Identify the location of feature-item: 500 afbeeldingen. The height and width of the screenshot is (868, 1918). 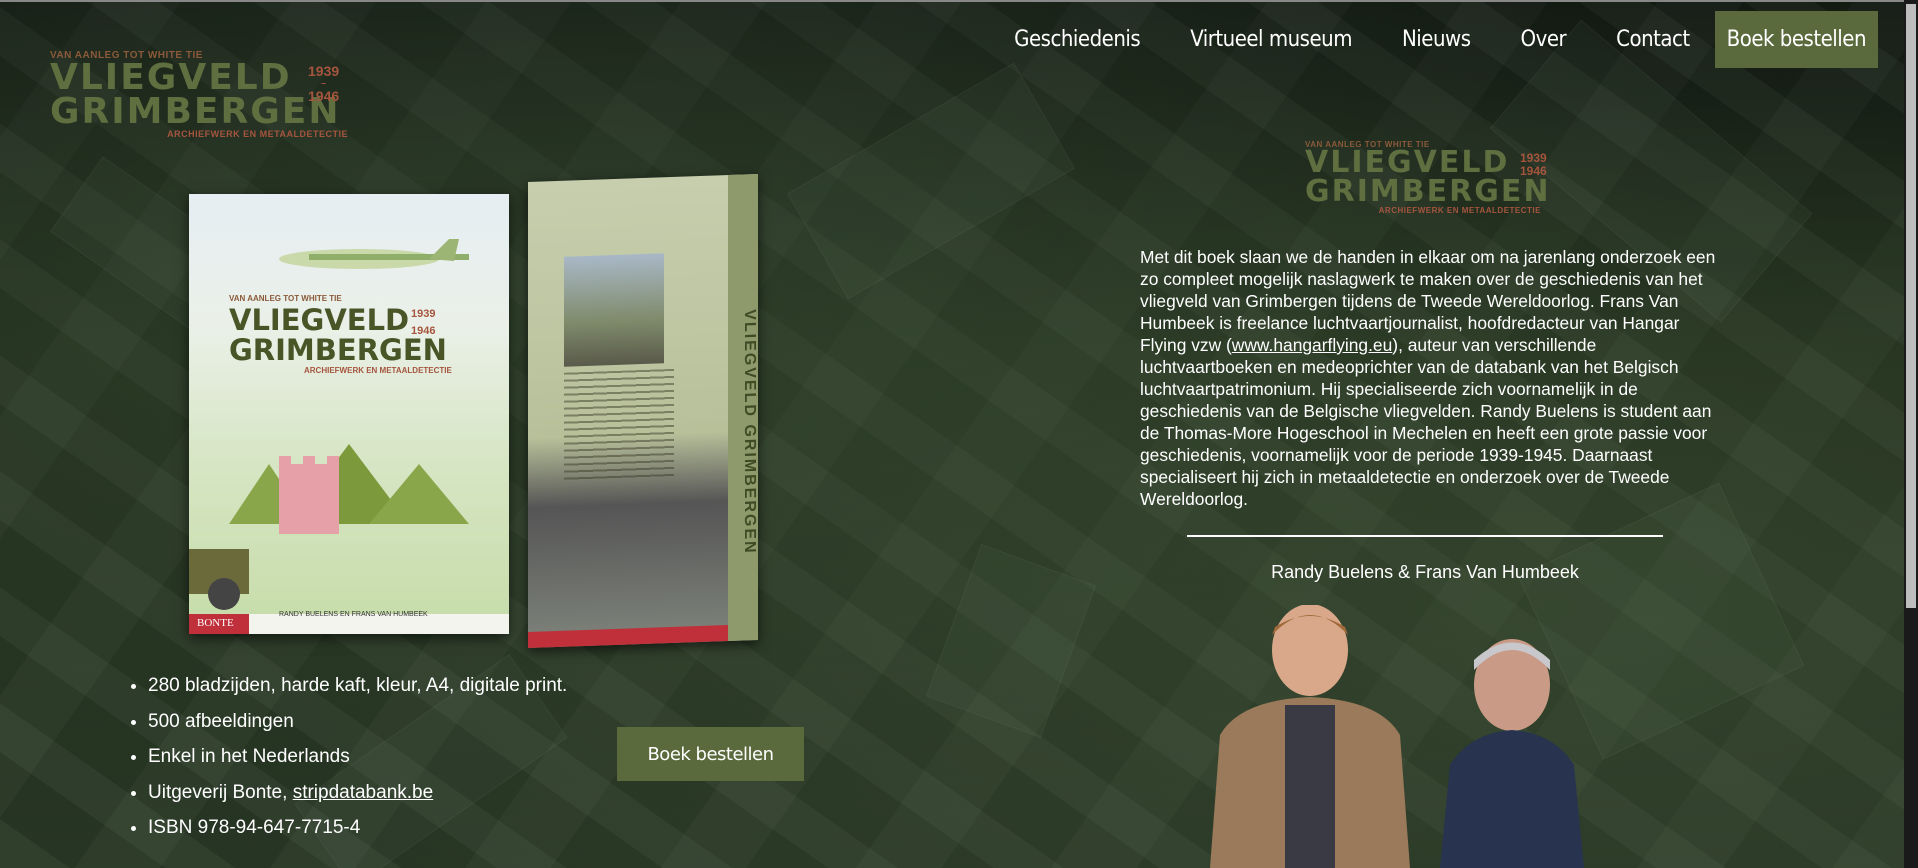
(357, 722).